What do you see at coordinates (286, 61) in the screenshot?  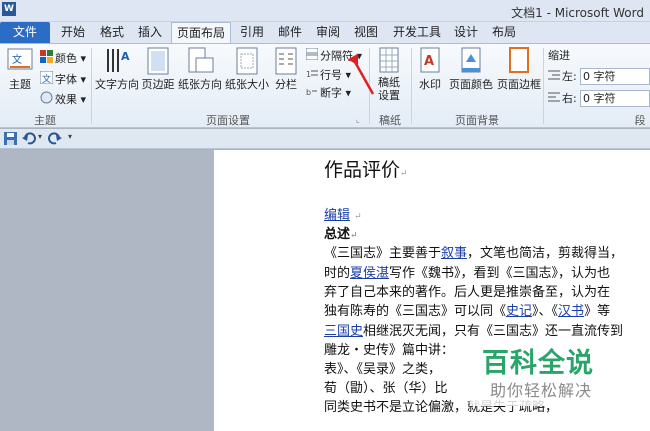 I see `columns-icon` at bounding box center [286, 61].